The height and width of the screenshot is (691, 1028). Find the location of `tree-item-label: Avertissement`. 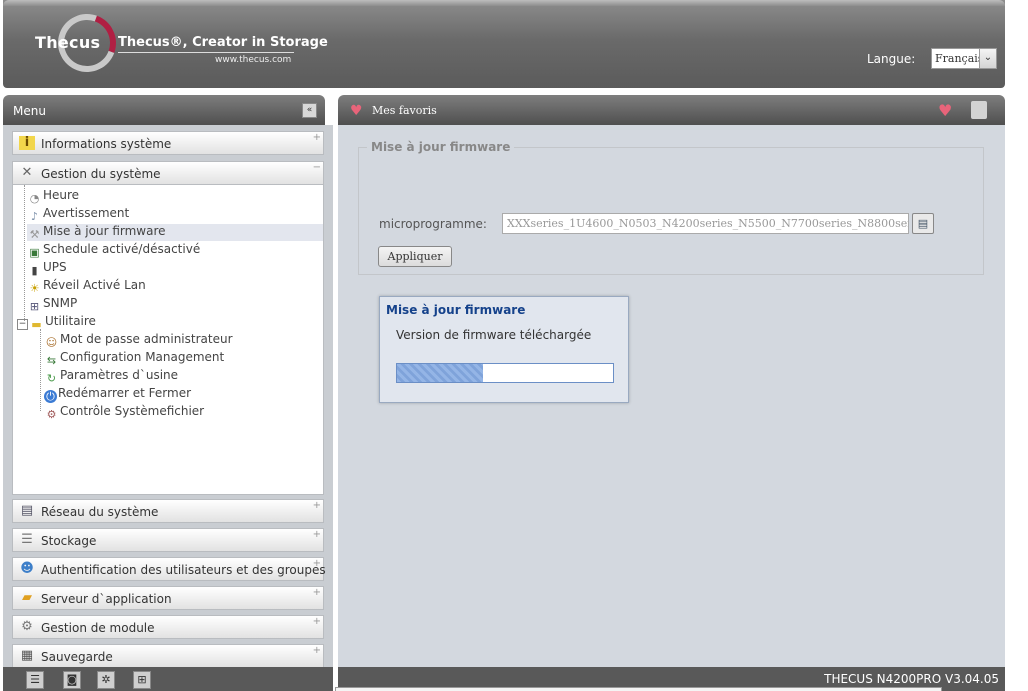

tree-item-label: Avertissement is located at coordinates (86, 213).